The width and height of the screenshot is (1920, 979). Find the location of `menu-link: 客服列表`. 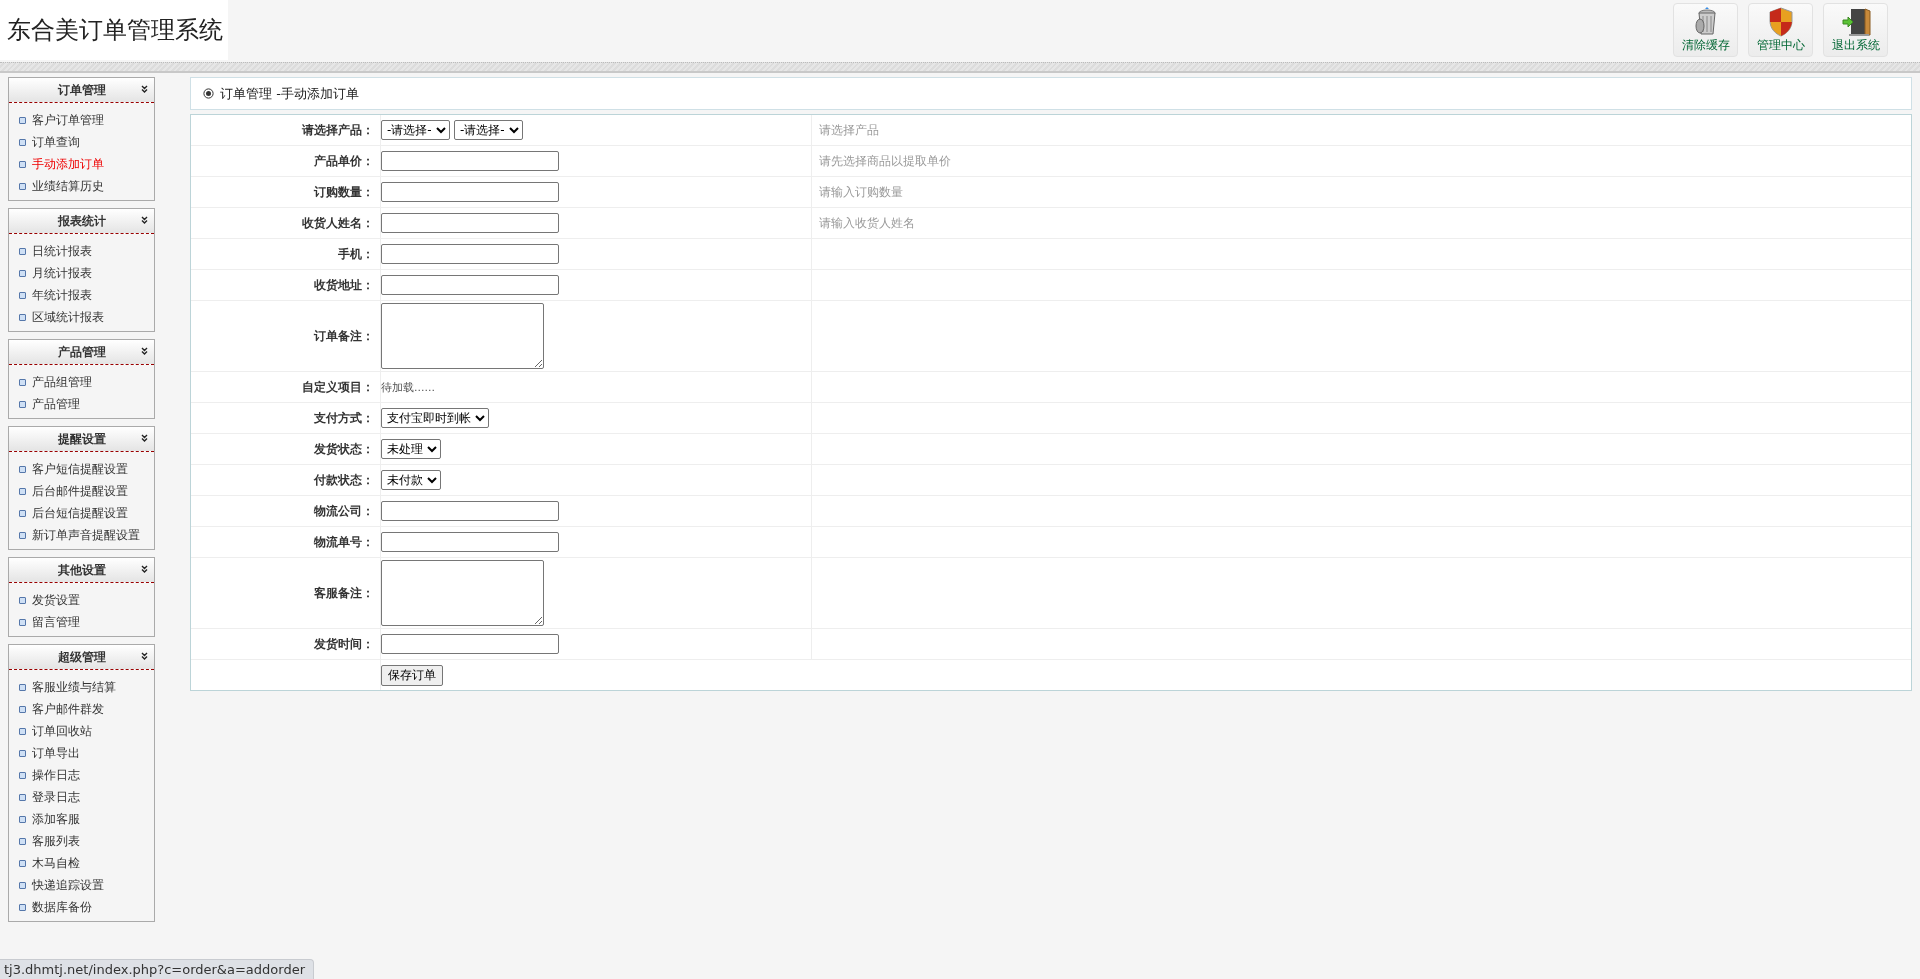

menu-link: 客服列表 is located at coordinates (56, 841).